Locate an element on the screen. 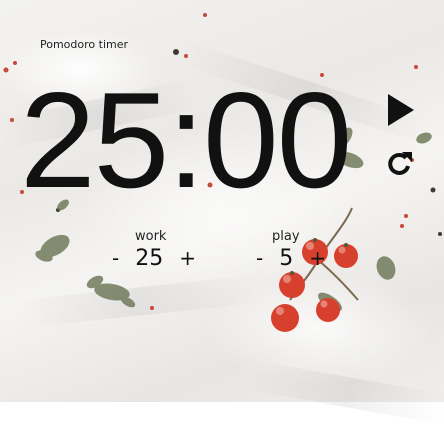 The width and height of the screenshot is (444, 425). play-icon is located at coordinates (401, 110).